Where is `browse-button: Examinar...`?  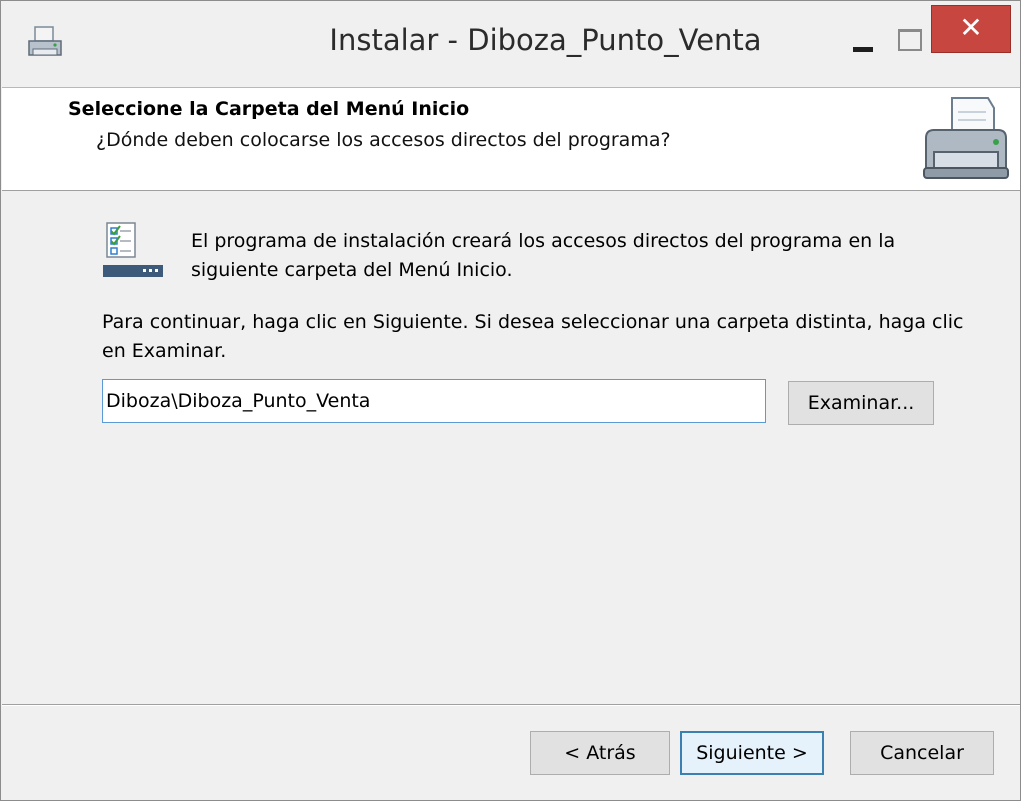
browse-button: Examinar... is located at coordinates (861, 403).